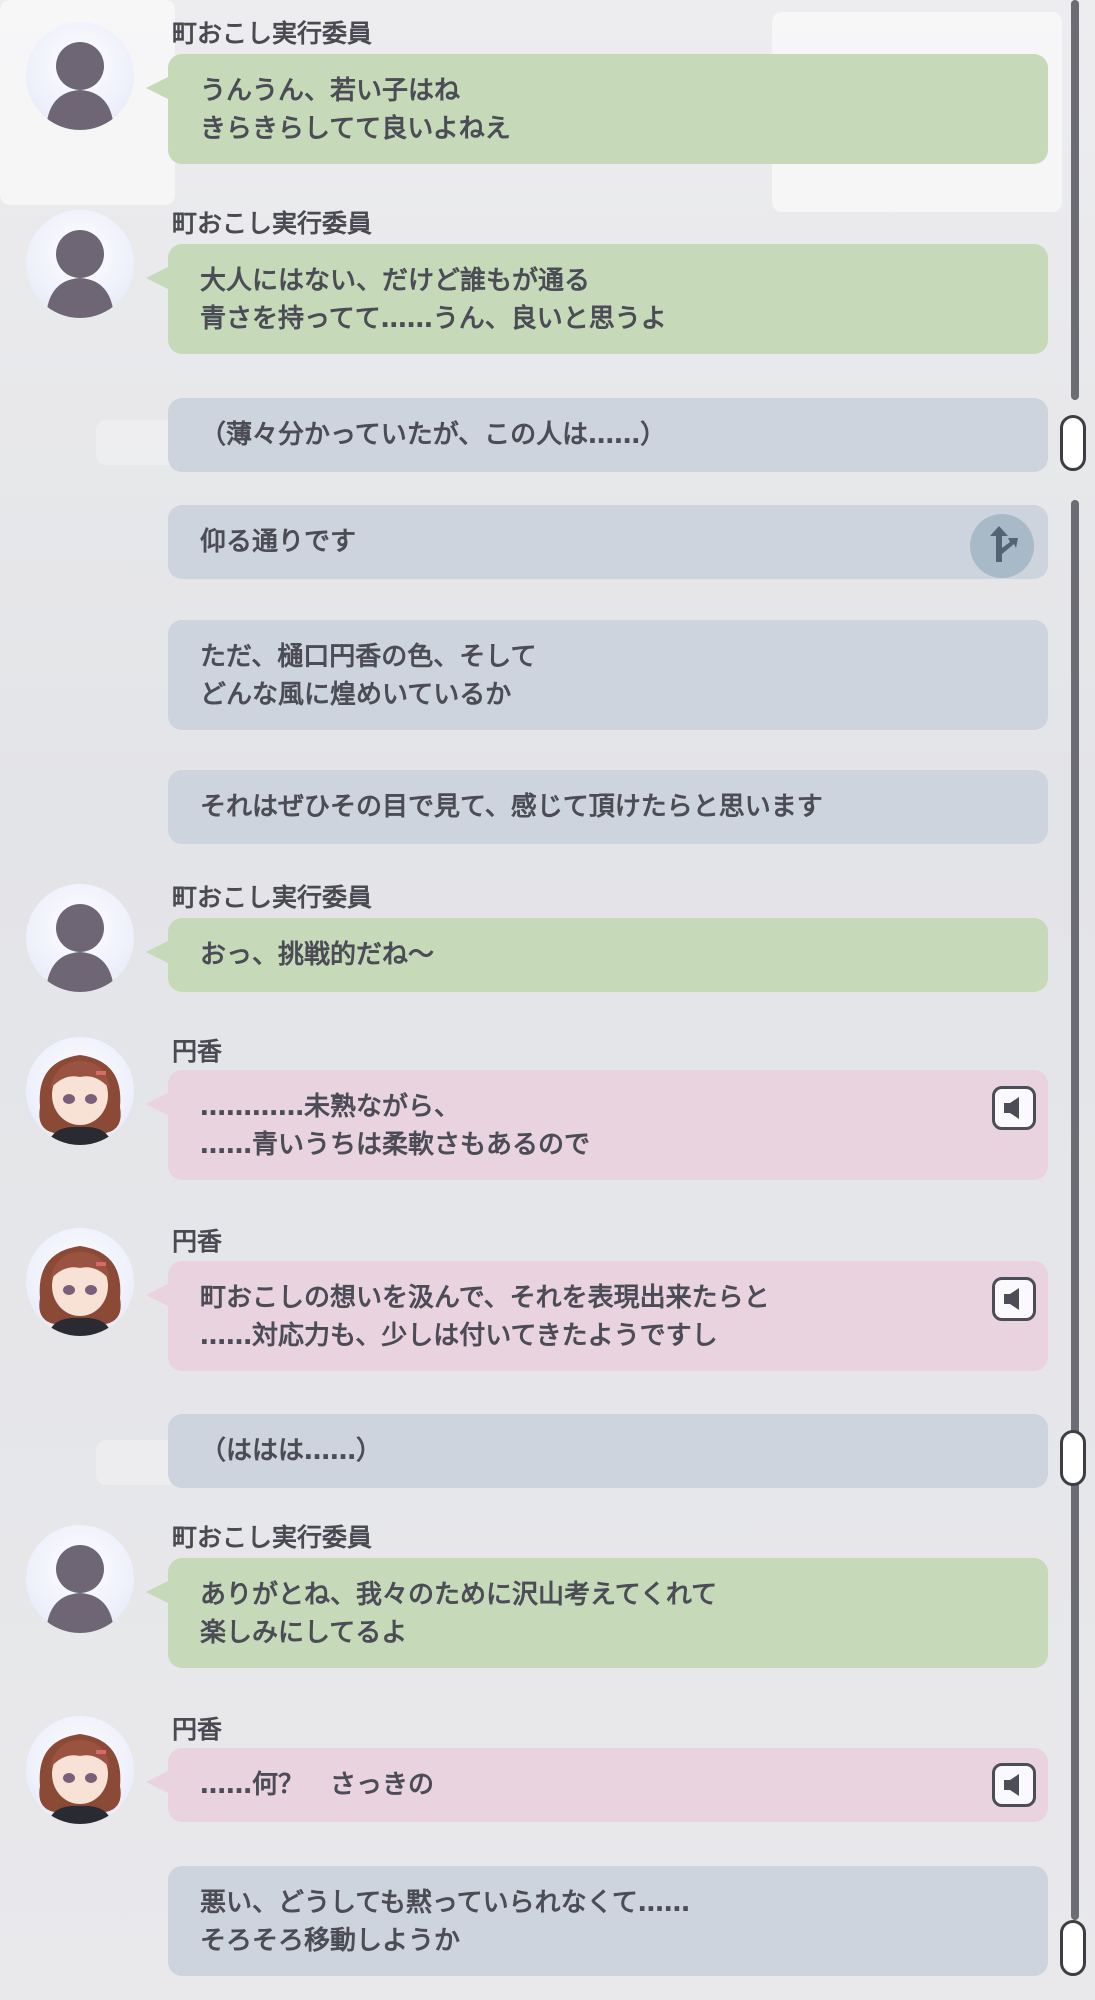 This screenshot has height=2000, width=1095. I want to click on message-line: ……何？ さっきの, so click(317, 1785).